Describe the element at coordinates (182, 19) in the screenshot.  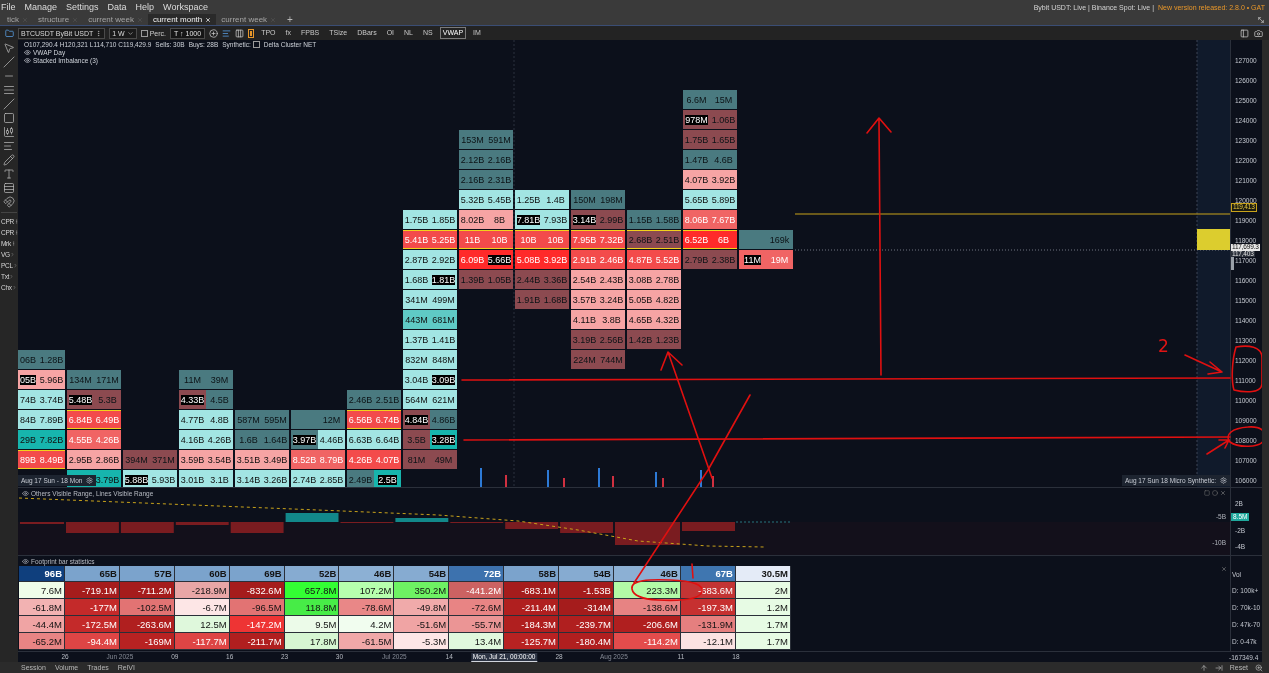
I see `tab: current month` at that location.